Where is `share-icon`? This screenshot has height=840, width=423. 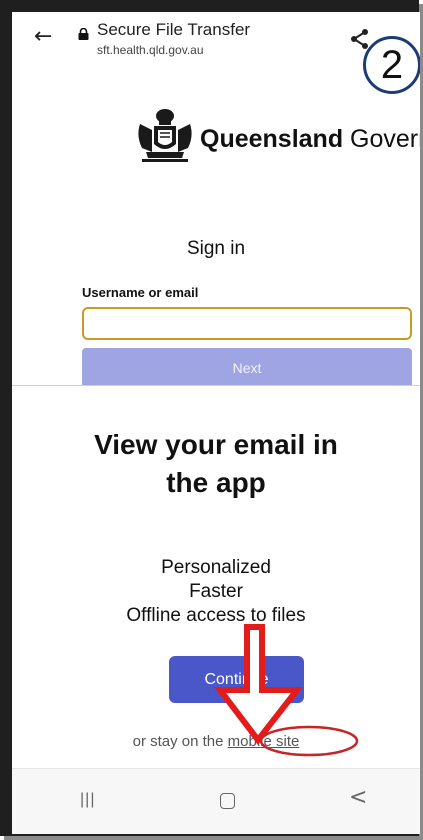
share-icon is located at coordinates (360, 39).